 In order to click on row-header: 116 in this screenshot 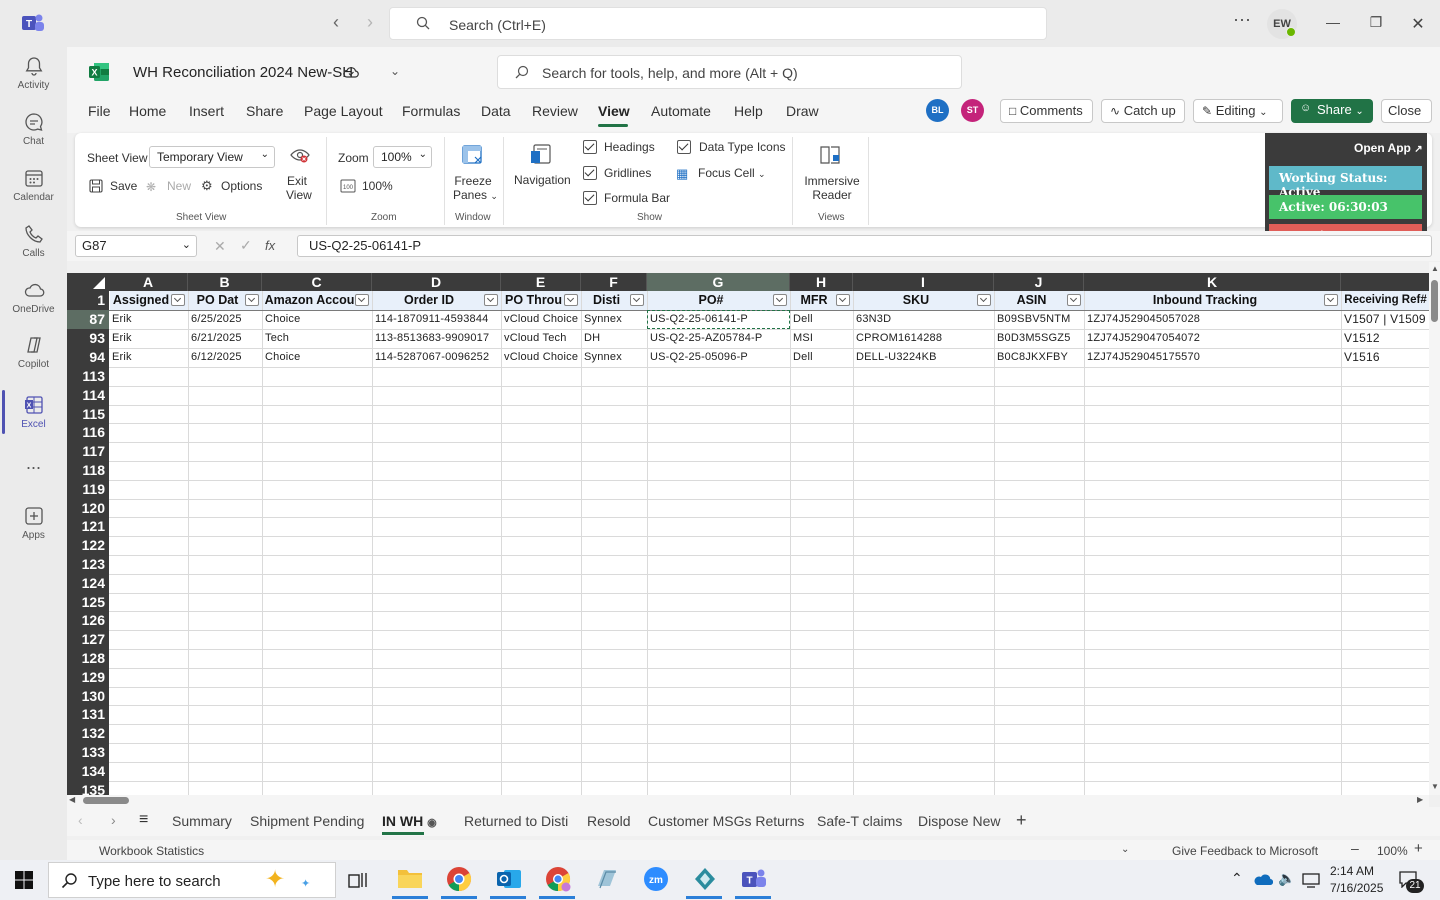, I will do `click(88, 432)`.